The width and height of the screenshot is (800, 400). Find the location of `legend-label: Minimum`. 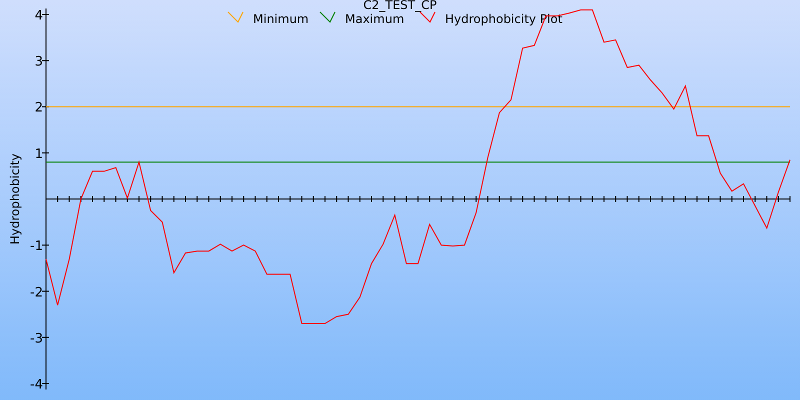

legend-label: Minimum is located at coordinates (281, 19).